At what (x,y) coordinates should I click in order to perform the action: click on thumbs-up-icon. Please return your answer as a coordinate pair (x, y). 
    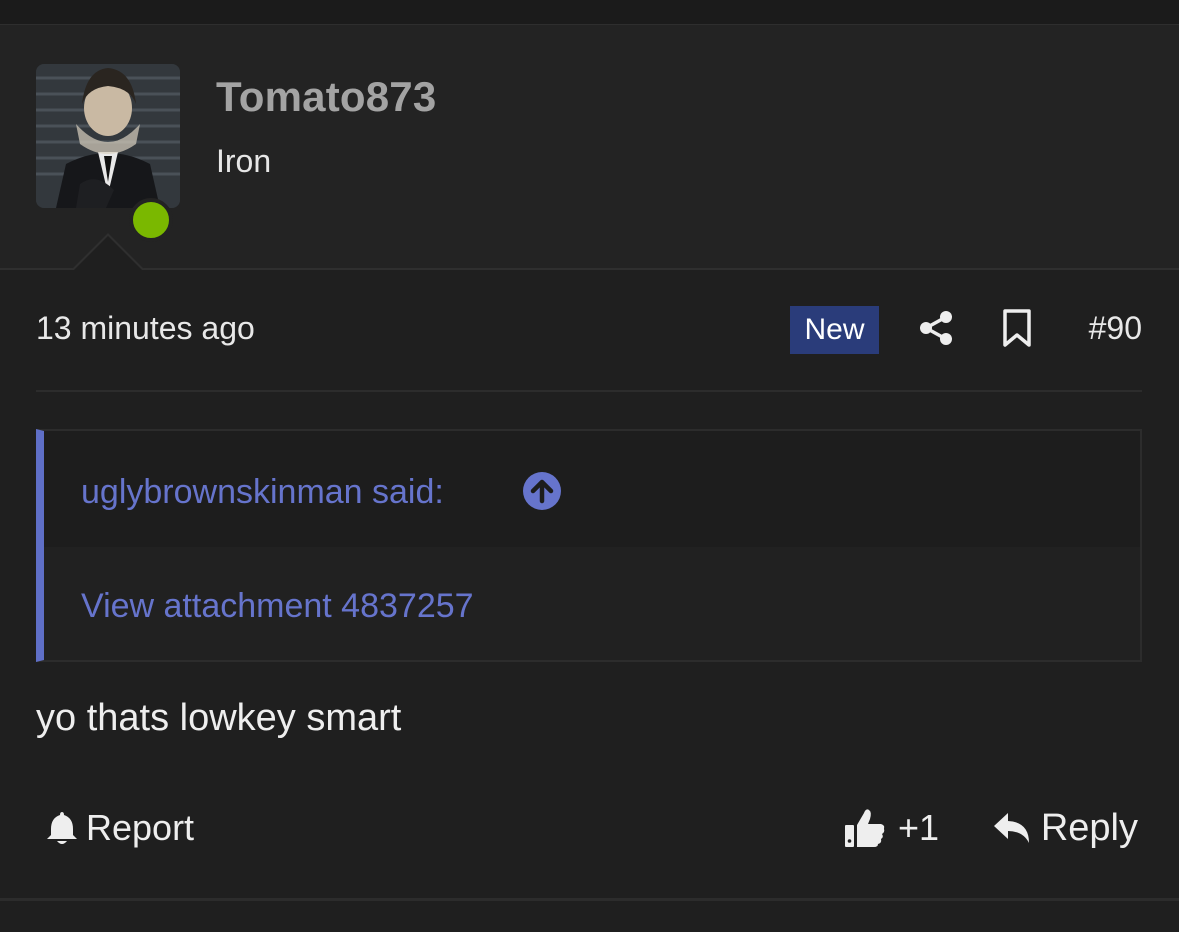
    Looking at the image, I should click on (865, 828).